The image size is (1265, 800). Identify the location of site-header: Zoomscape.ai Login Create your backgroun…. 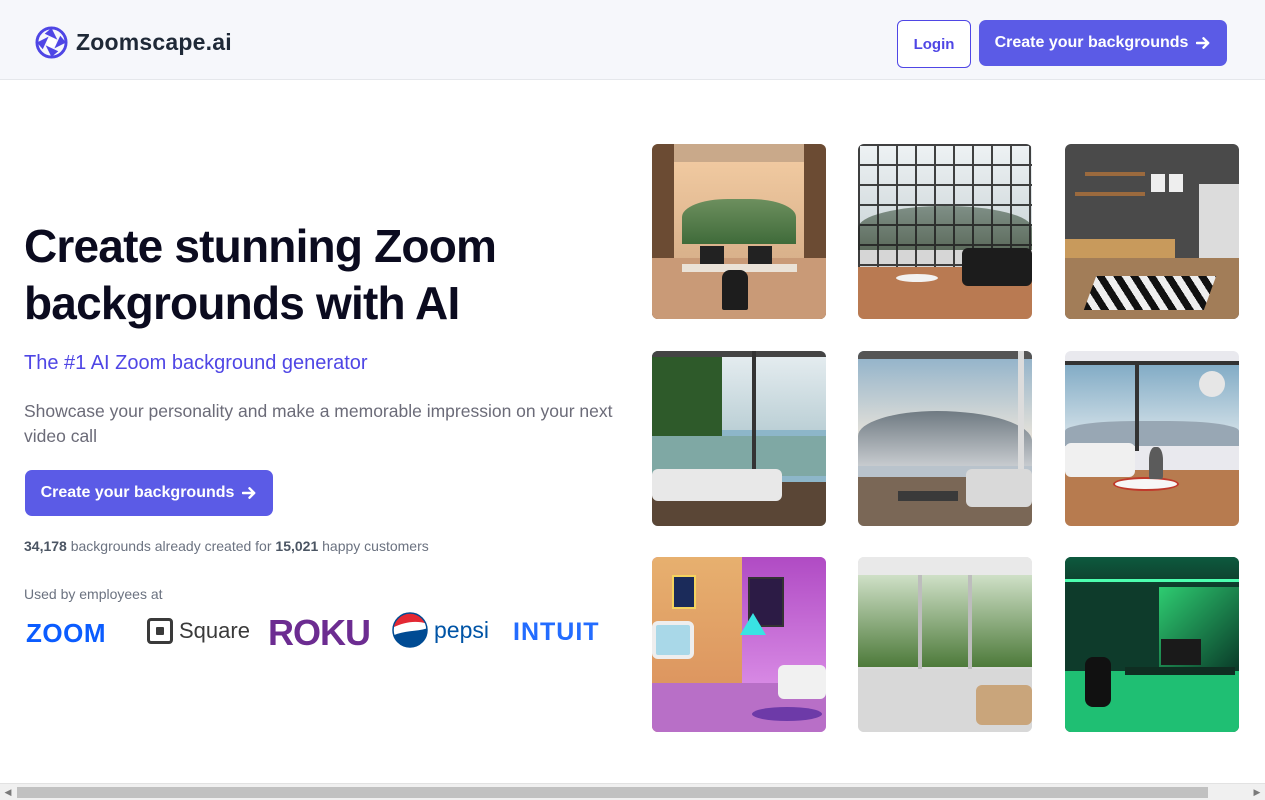
(632, 40).